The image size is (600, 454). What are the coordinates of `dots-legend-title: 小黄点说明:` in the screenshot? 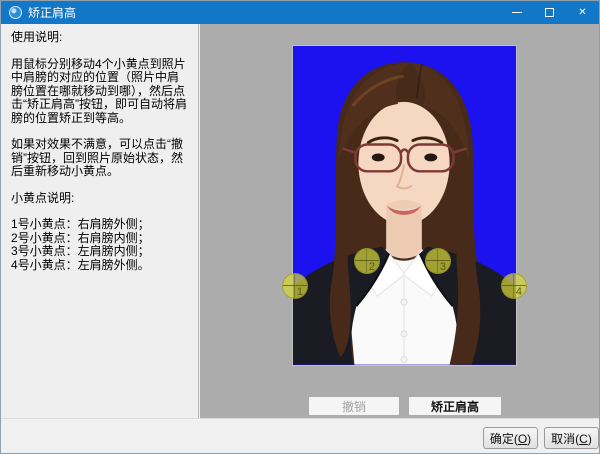 It's located at (43, 197).